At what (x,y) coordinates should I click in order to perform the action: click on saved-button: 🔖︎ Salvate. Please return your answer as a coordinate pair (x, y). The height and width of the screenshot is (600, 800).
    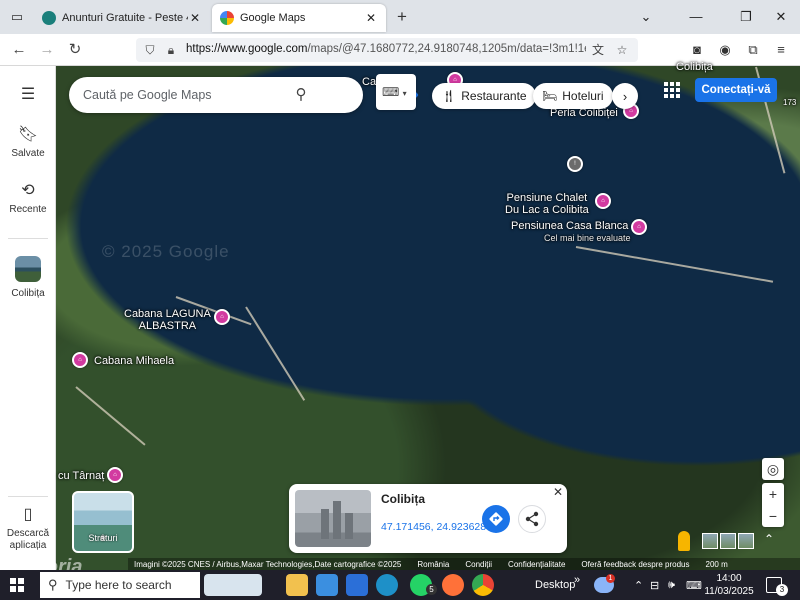
    Looking at the image, I should click on (28, 142).